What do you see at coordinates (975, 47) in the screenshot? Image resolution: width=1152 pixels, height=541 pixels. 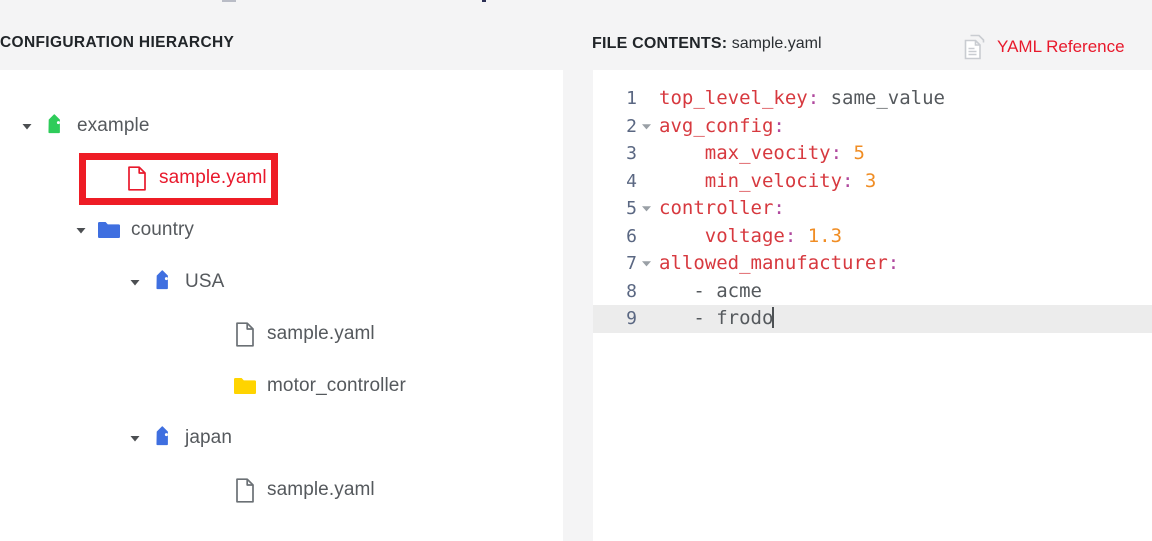 I see `documents-icon` at bounding box center [975, 47].